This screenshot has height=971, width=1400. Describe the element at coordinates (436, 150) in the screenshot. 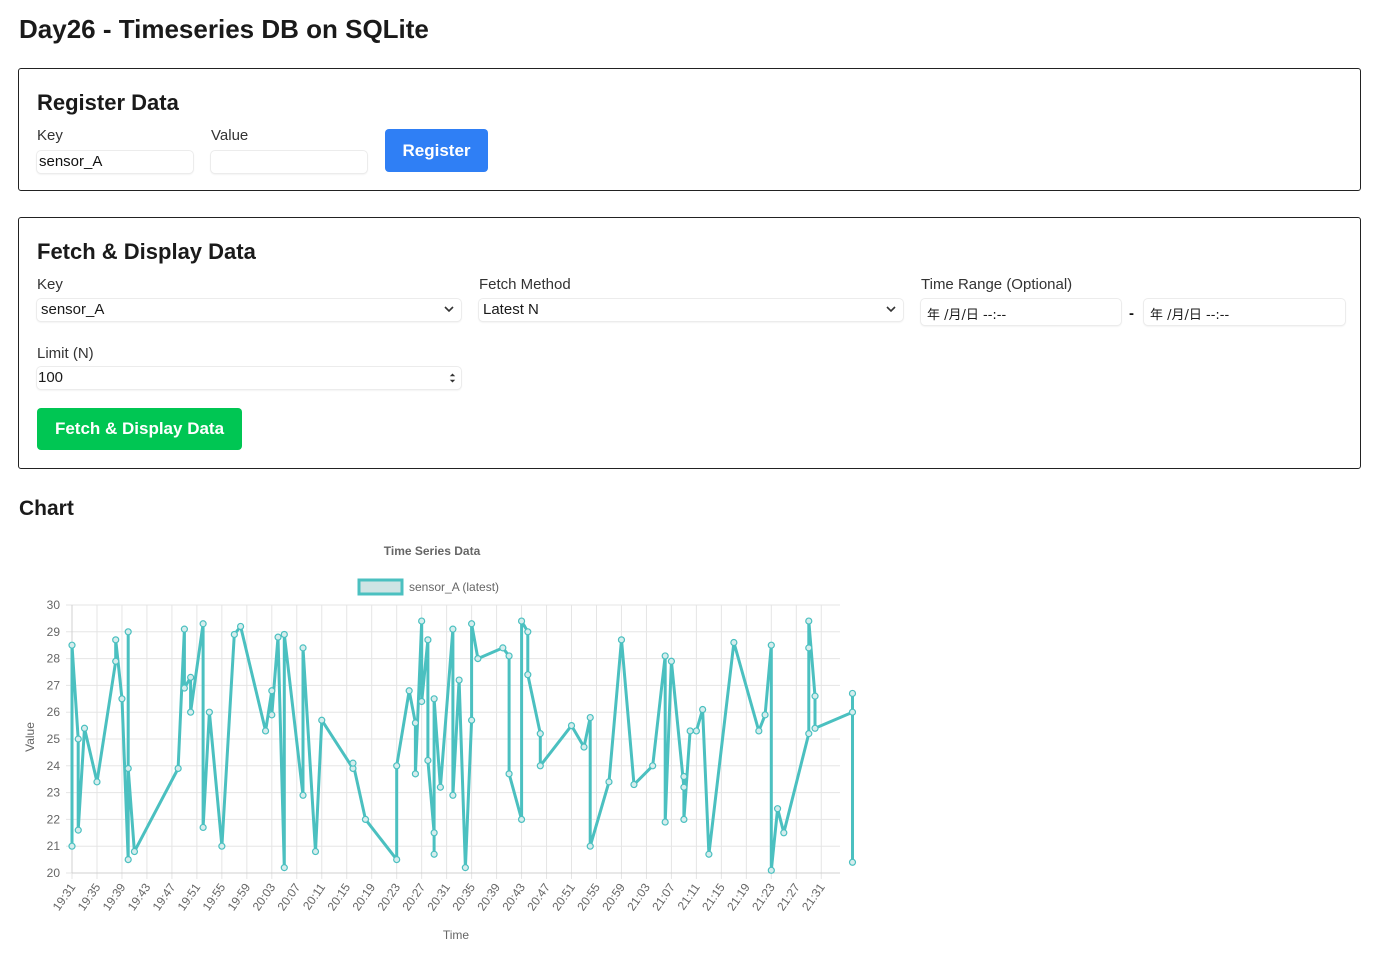

I see `register-button: Register` at that location.